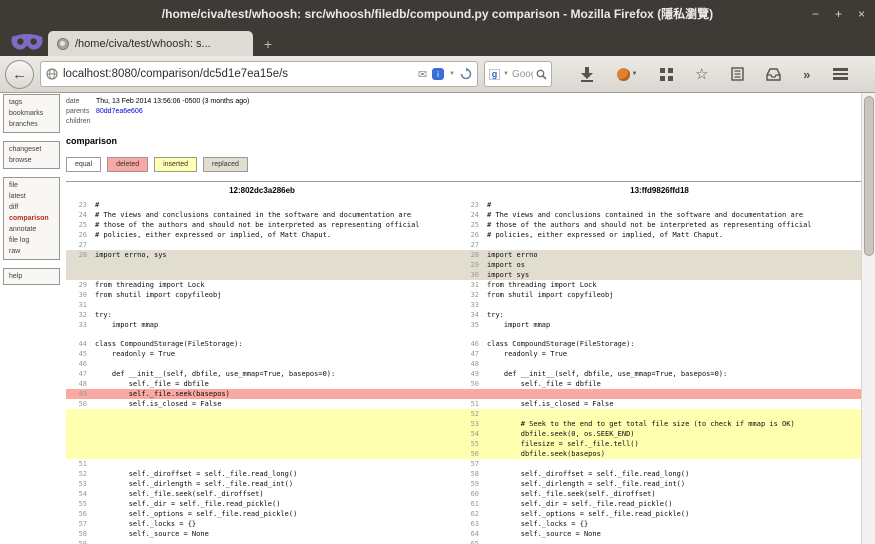 Image resolution: width=875 pixels, height=544 pixels. I want to click on lineno-right: 24, so click(471, 215).